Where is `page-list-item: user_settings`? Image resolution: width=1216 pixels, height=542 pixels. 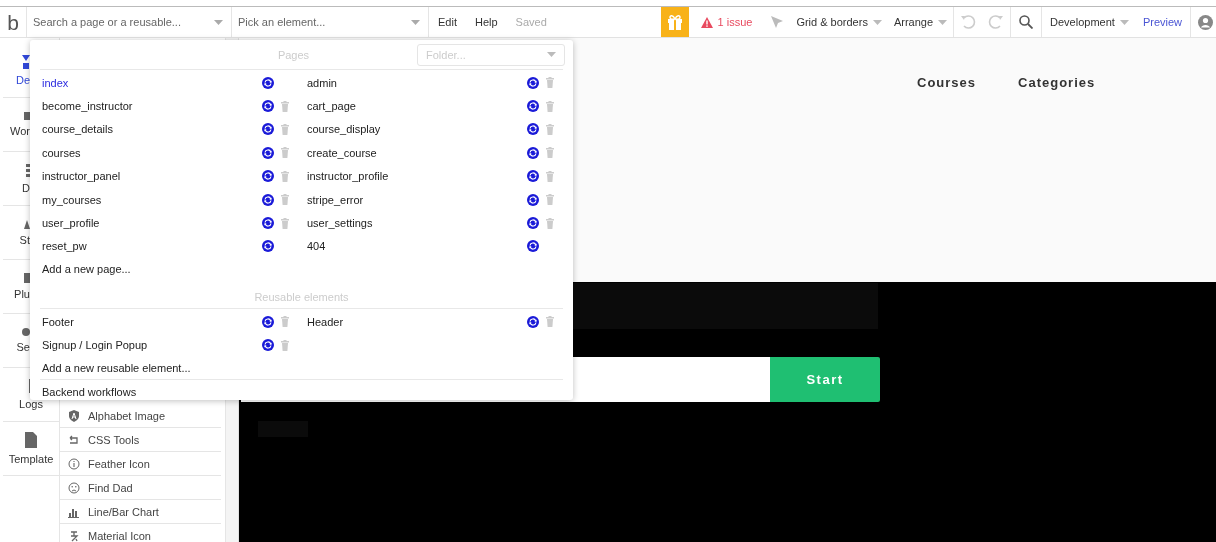 page-list-item: user_settings is located at coordinates (432, 223).